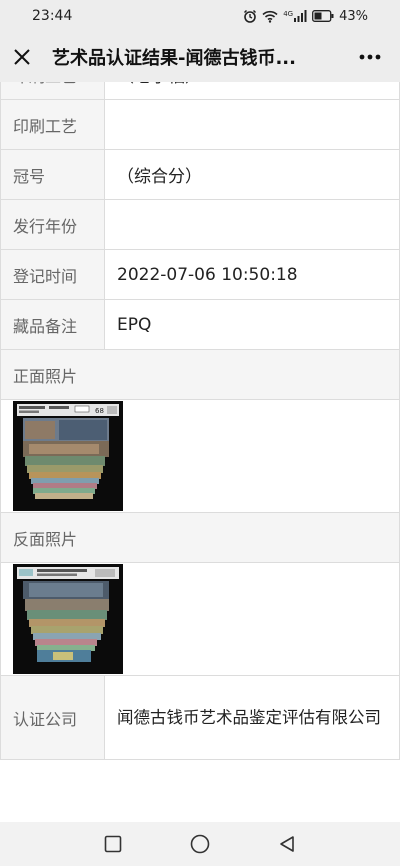 This screenshot has width=400, height=866. I want to click on banknote-back-illustration, so click(68, 619).